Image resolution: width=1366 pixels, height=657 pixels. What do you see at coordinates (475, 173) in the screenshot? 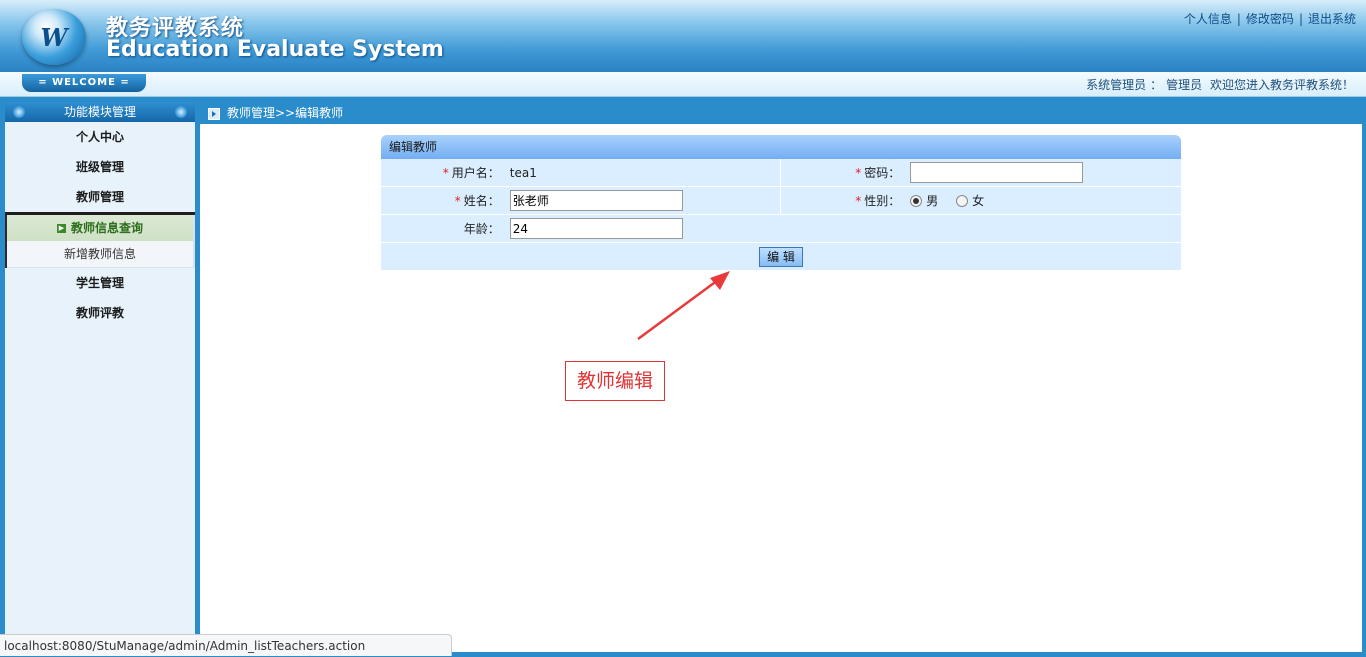
I see `username-label-text: 用户名：` at bounding box center [475, 173].